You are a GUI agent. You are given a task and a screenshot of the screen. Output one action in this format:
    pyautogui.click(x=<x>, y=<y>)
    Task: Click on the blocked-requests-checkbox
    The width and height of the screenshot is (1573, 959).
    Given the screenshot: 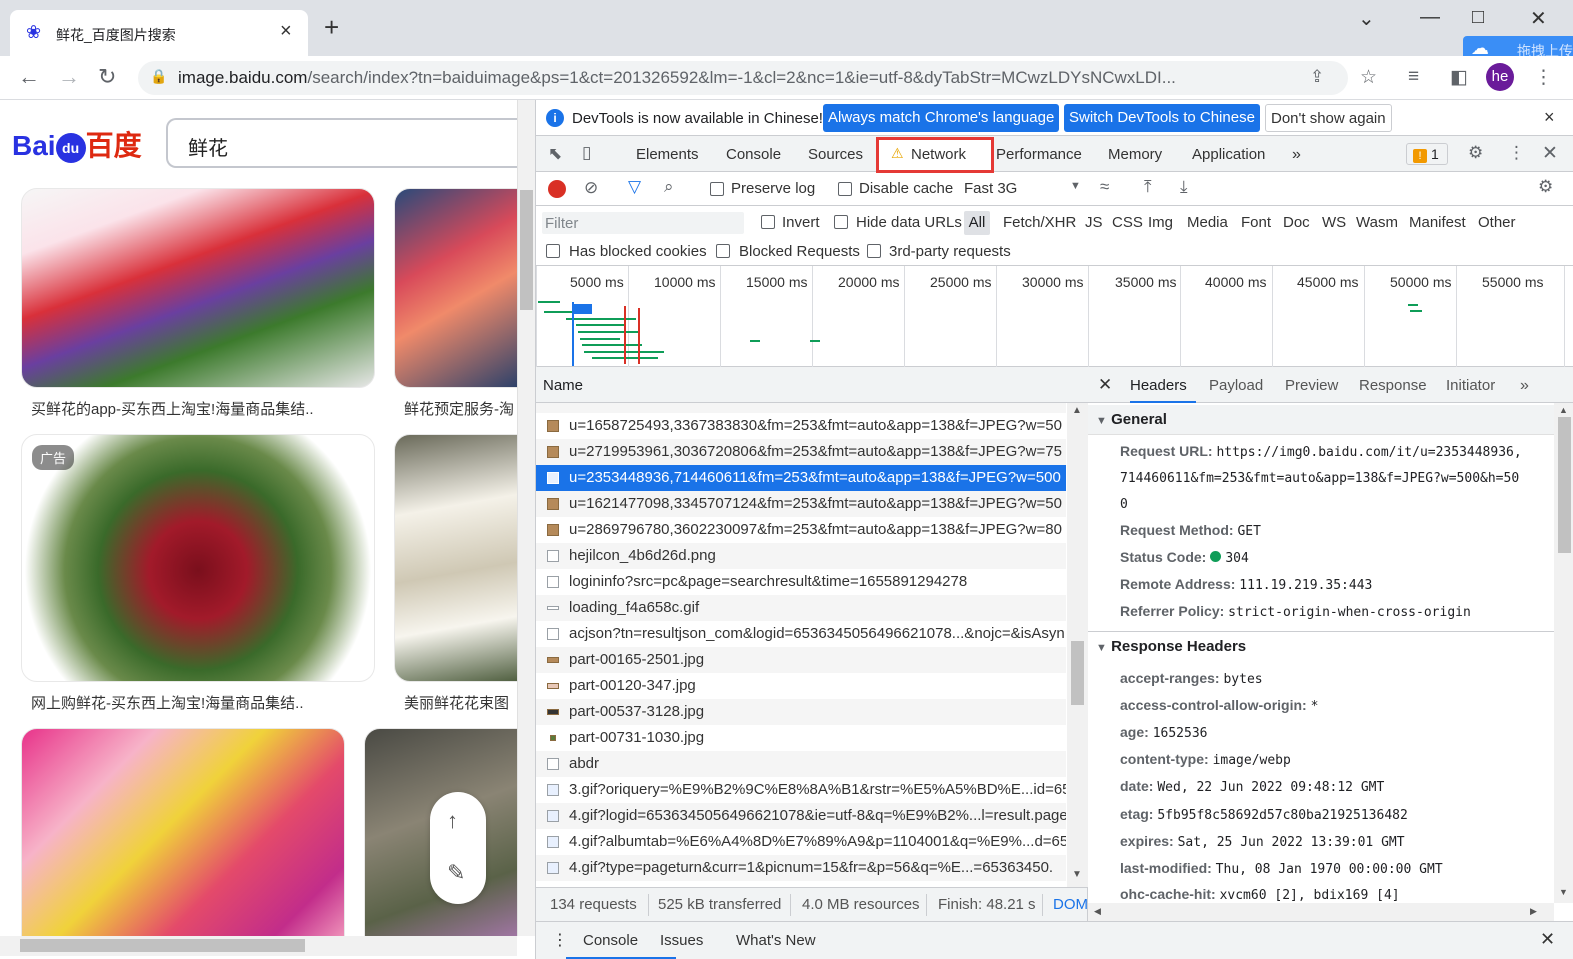 What is the action you would take?
    pyautogui.click(x=723, y=251)
    